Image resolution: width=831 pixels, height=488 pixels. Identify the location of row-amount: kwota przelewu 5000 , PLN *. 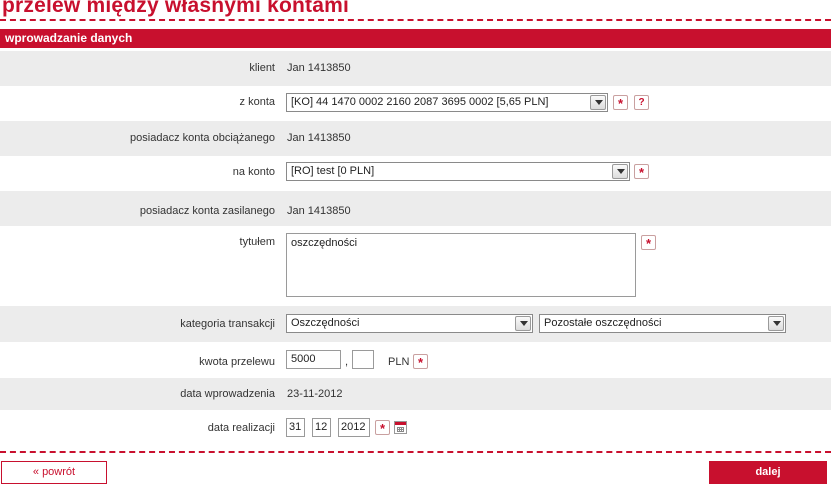
(415, 360).